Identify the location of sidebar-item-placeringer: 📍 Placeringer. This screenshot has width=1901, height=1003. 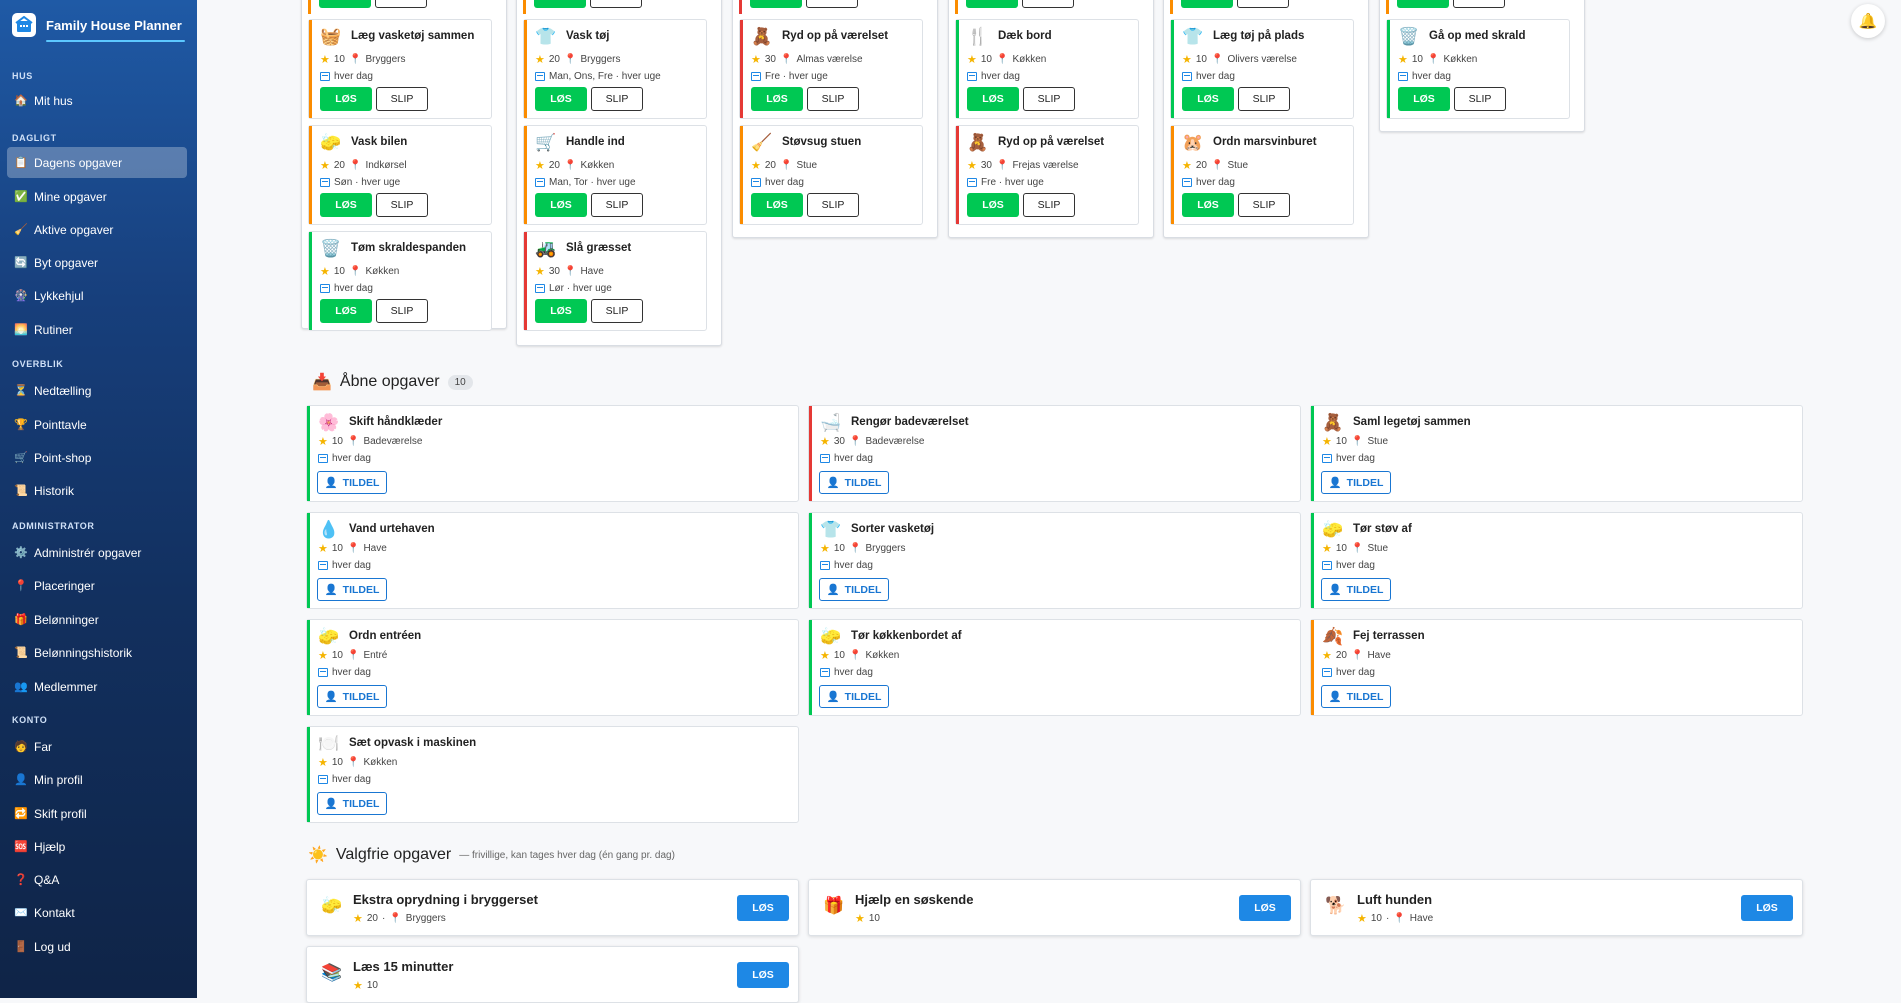
(97, 585).